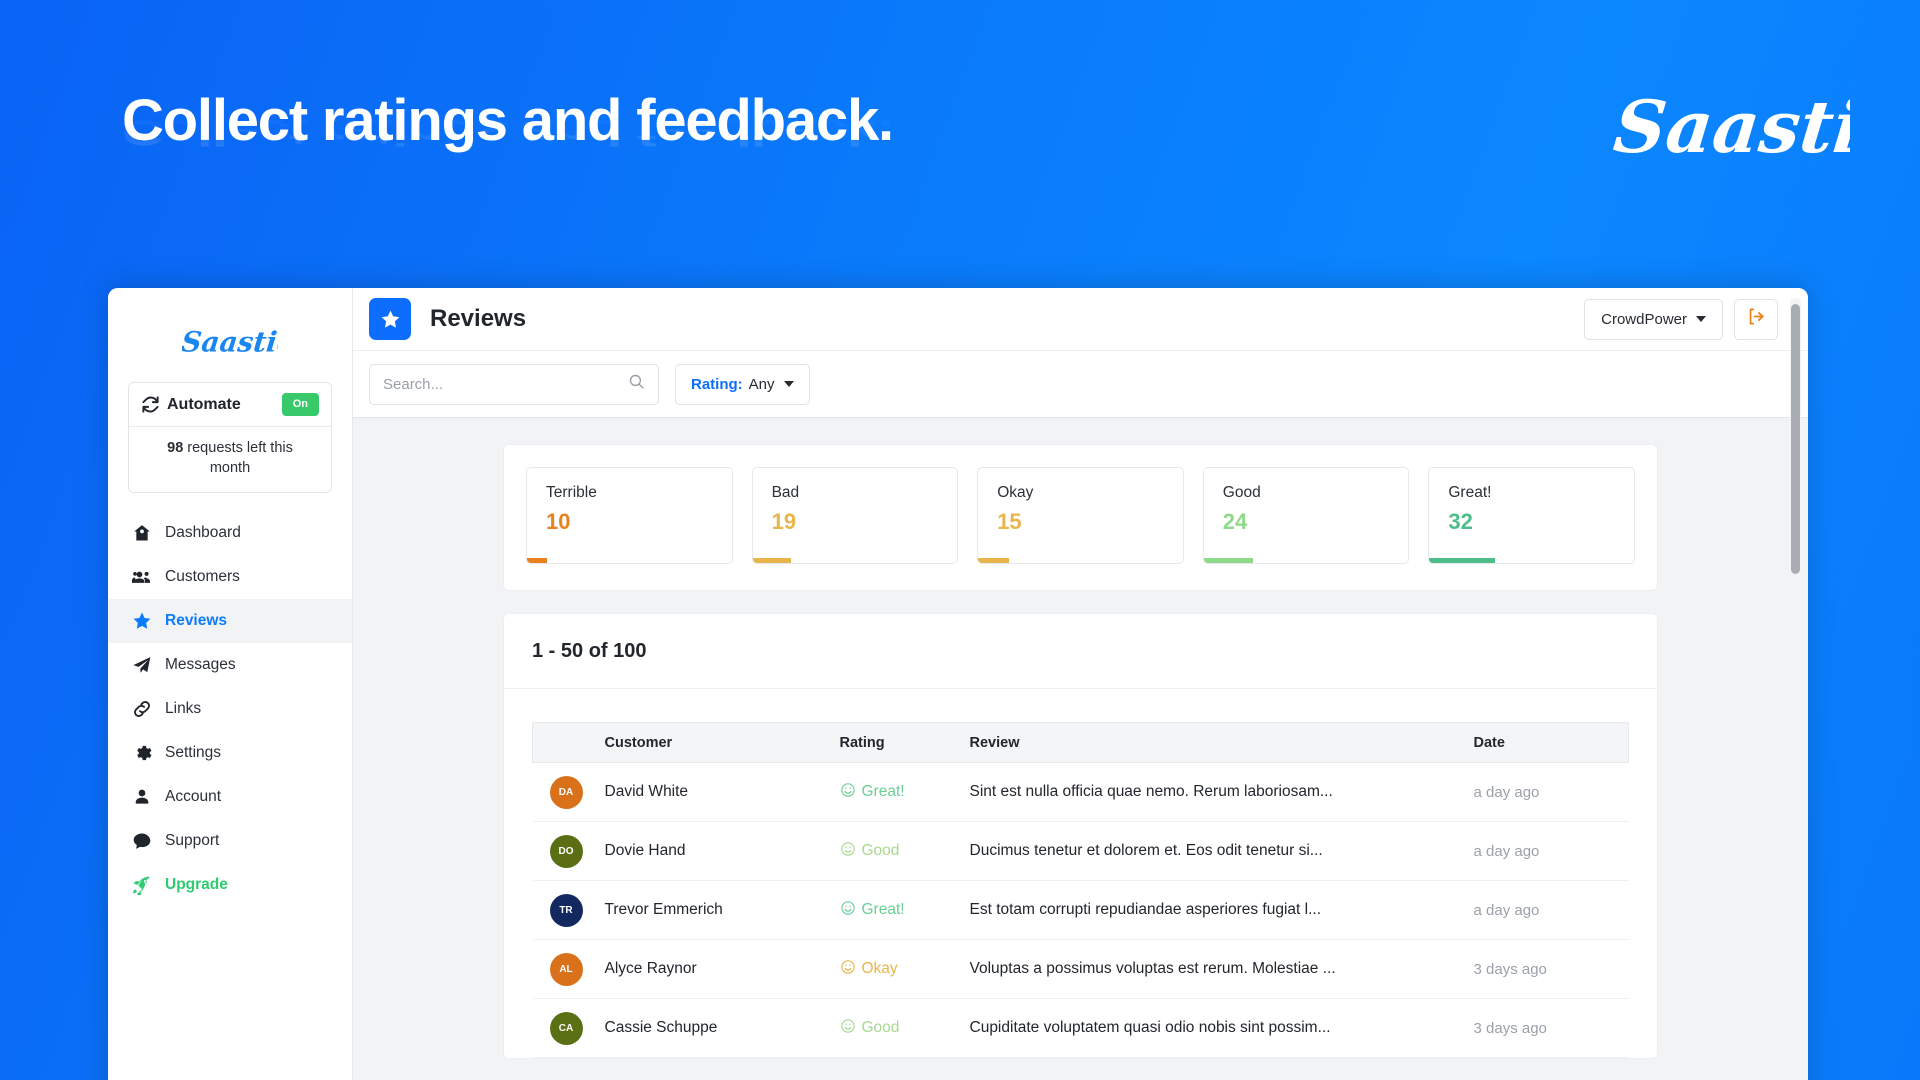  I want to click on sidebar-item-support: Support, so click(230, 841).